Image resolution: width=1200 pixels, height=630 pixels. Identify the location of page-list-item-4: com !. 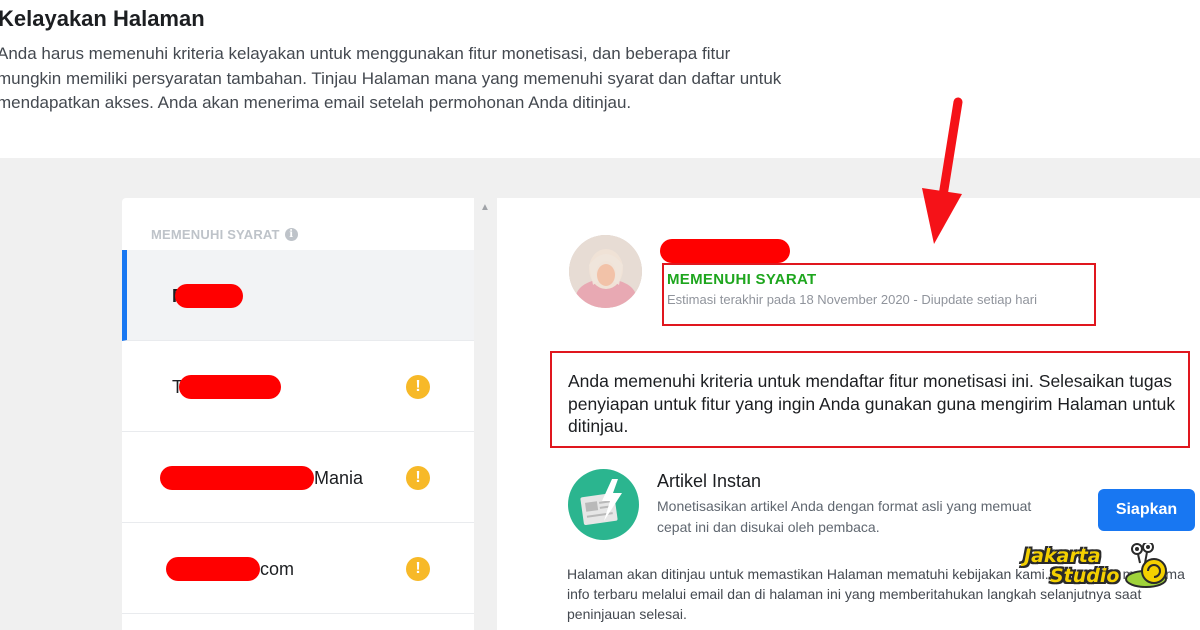
(298, 568).